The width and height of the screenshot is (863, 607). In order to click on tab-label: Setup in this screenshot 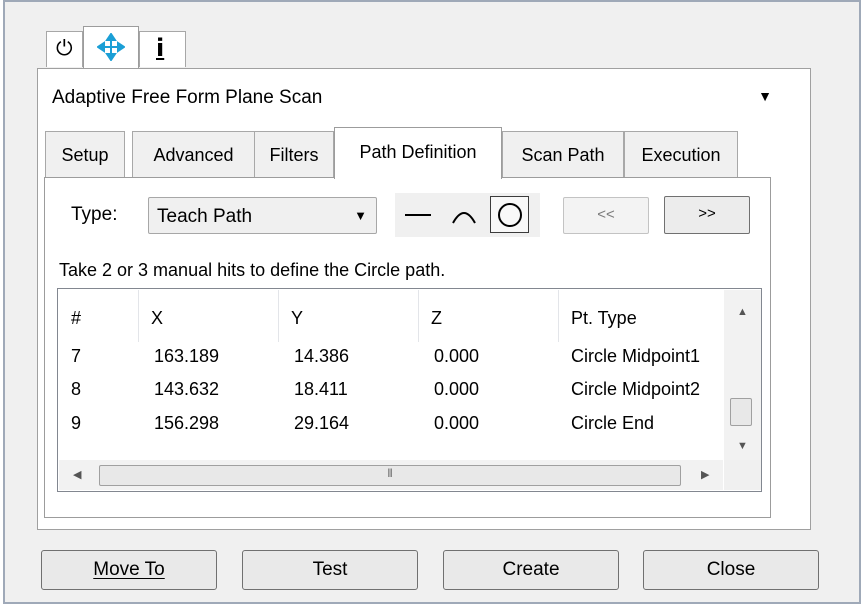, I will do `click(85, 155)`.